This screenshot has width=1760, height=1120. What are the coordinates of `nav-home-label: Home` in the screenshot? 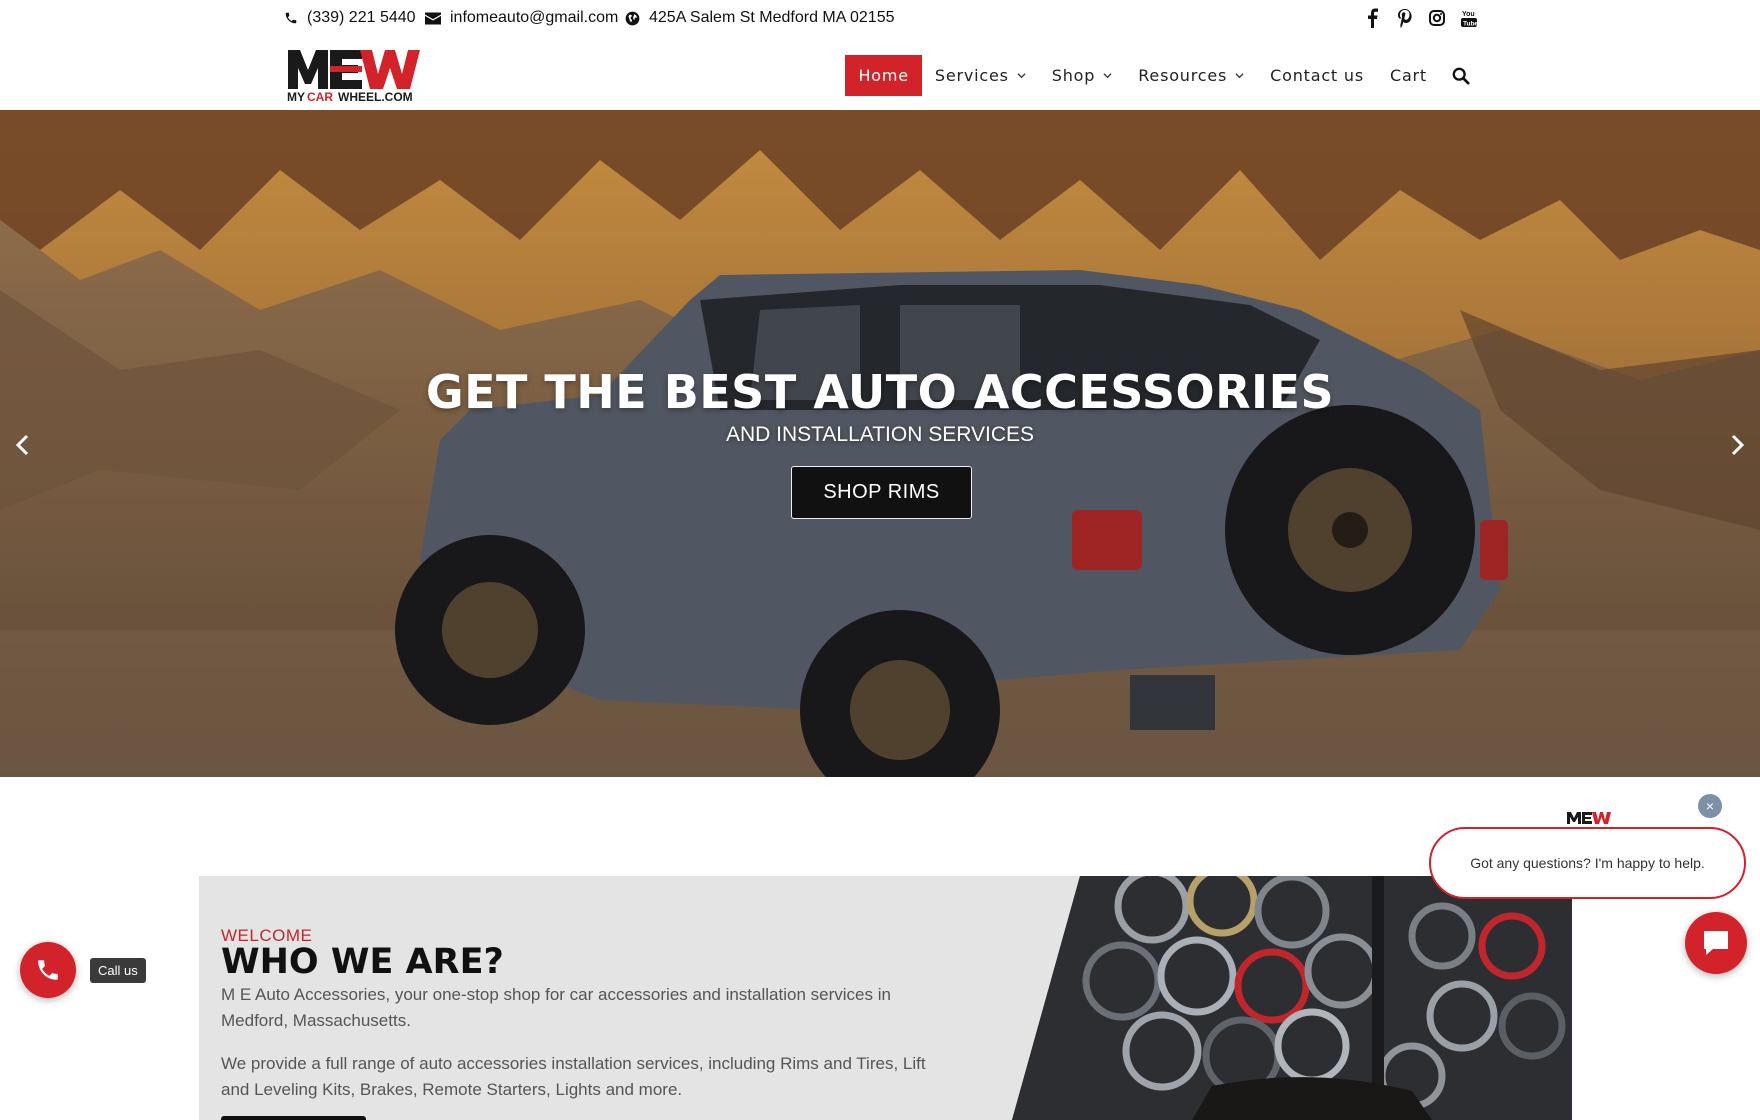 It's located at (883, 75).